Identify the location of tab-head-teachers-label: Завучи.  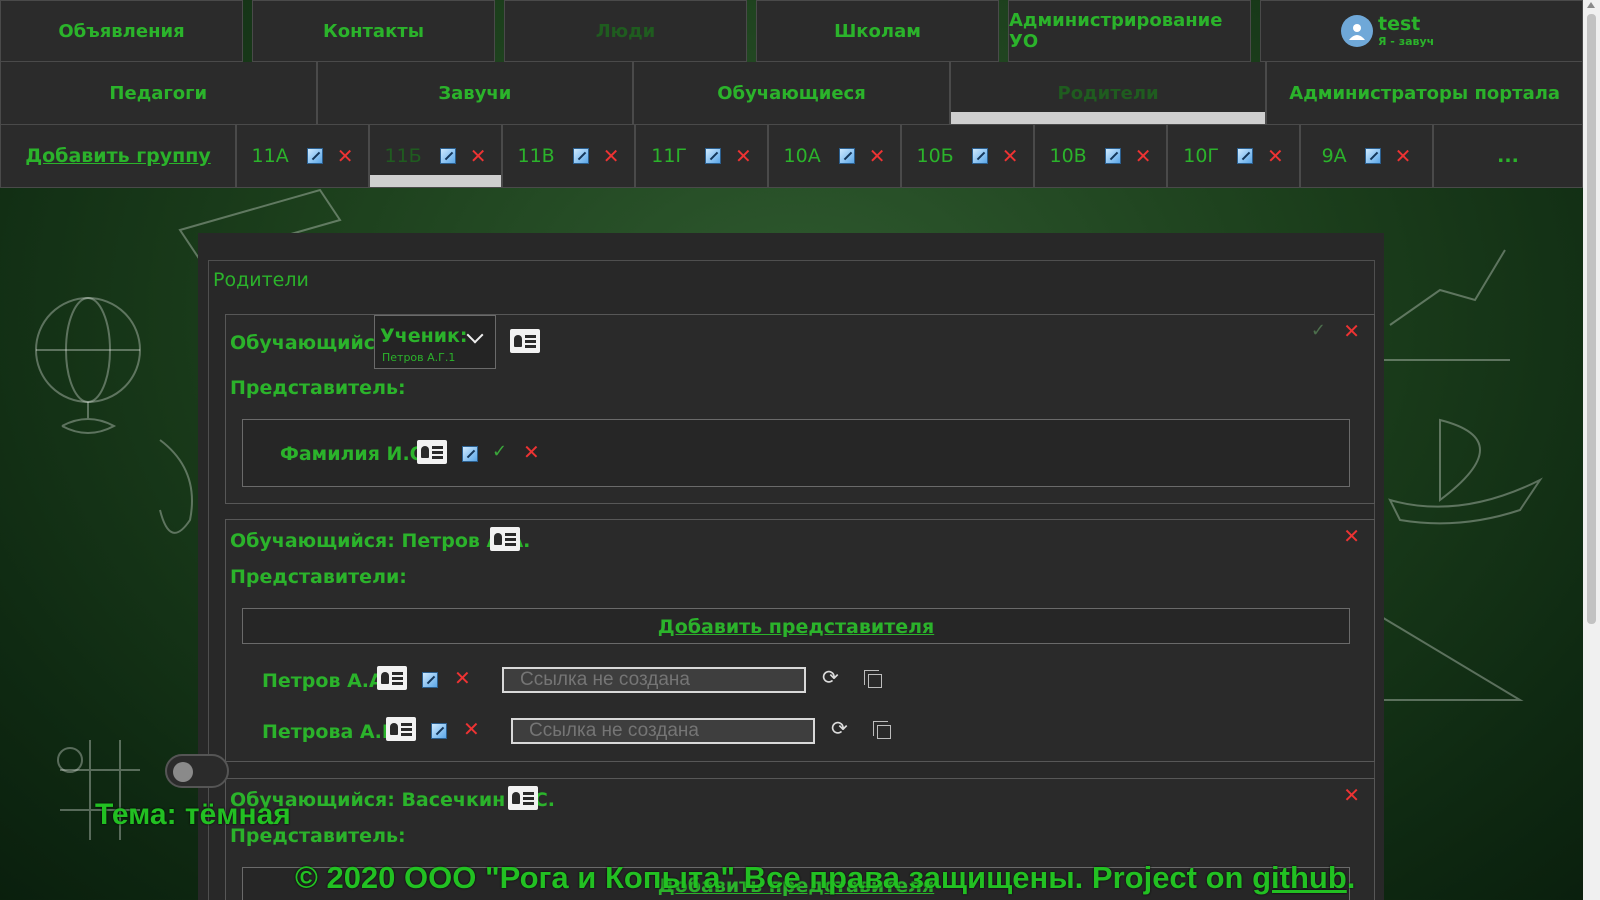
(475, 93).